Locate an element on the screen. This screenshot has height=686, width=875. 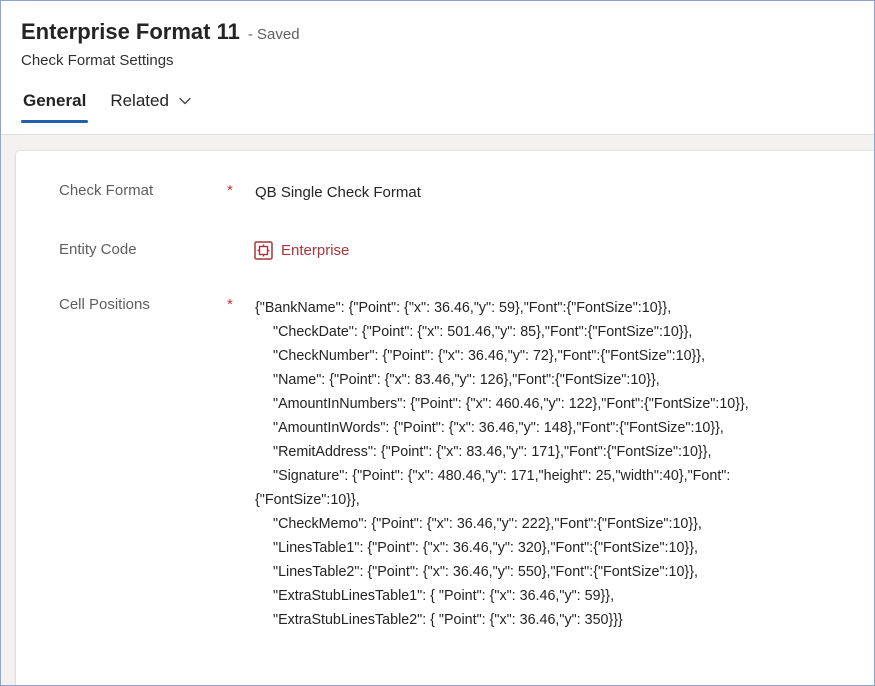
title-row: Enterprise Format 11 - Saved is located at coordinates (160, 32).